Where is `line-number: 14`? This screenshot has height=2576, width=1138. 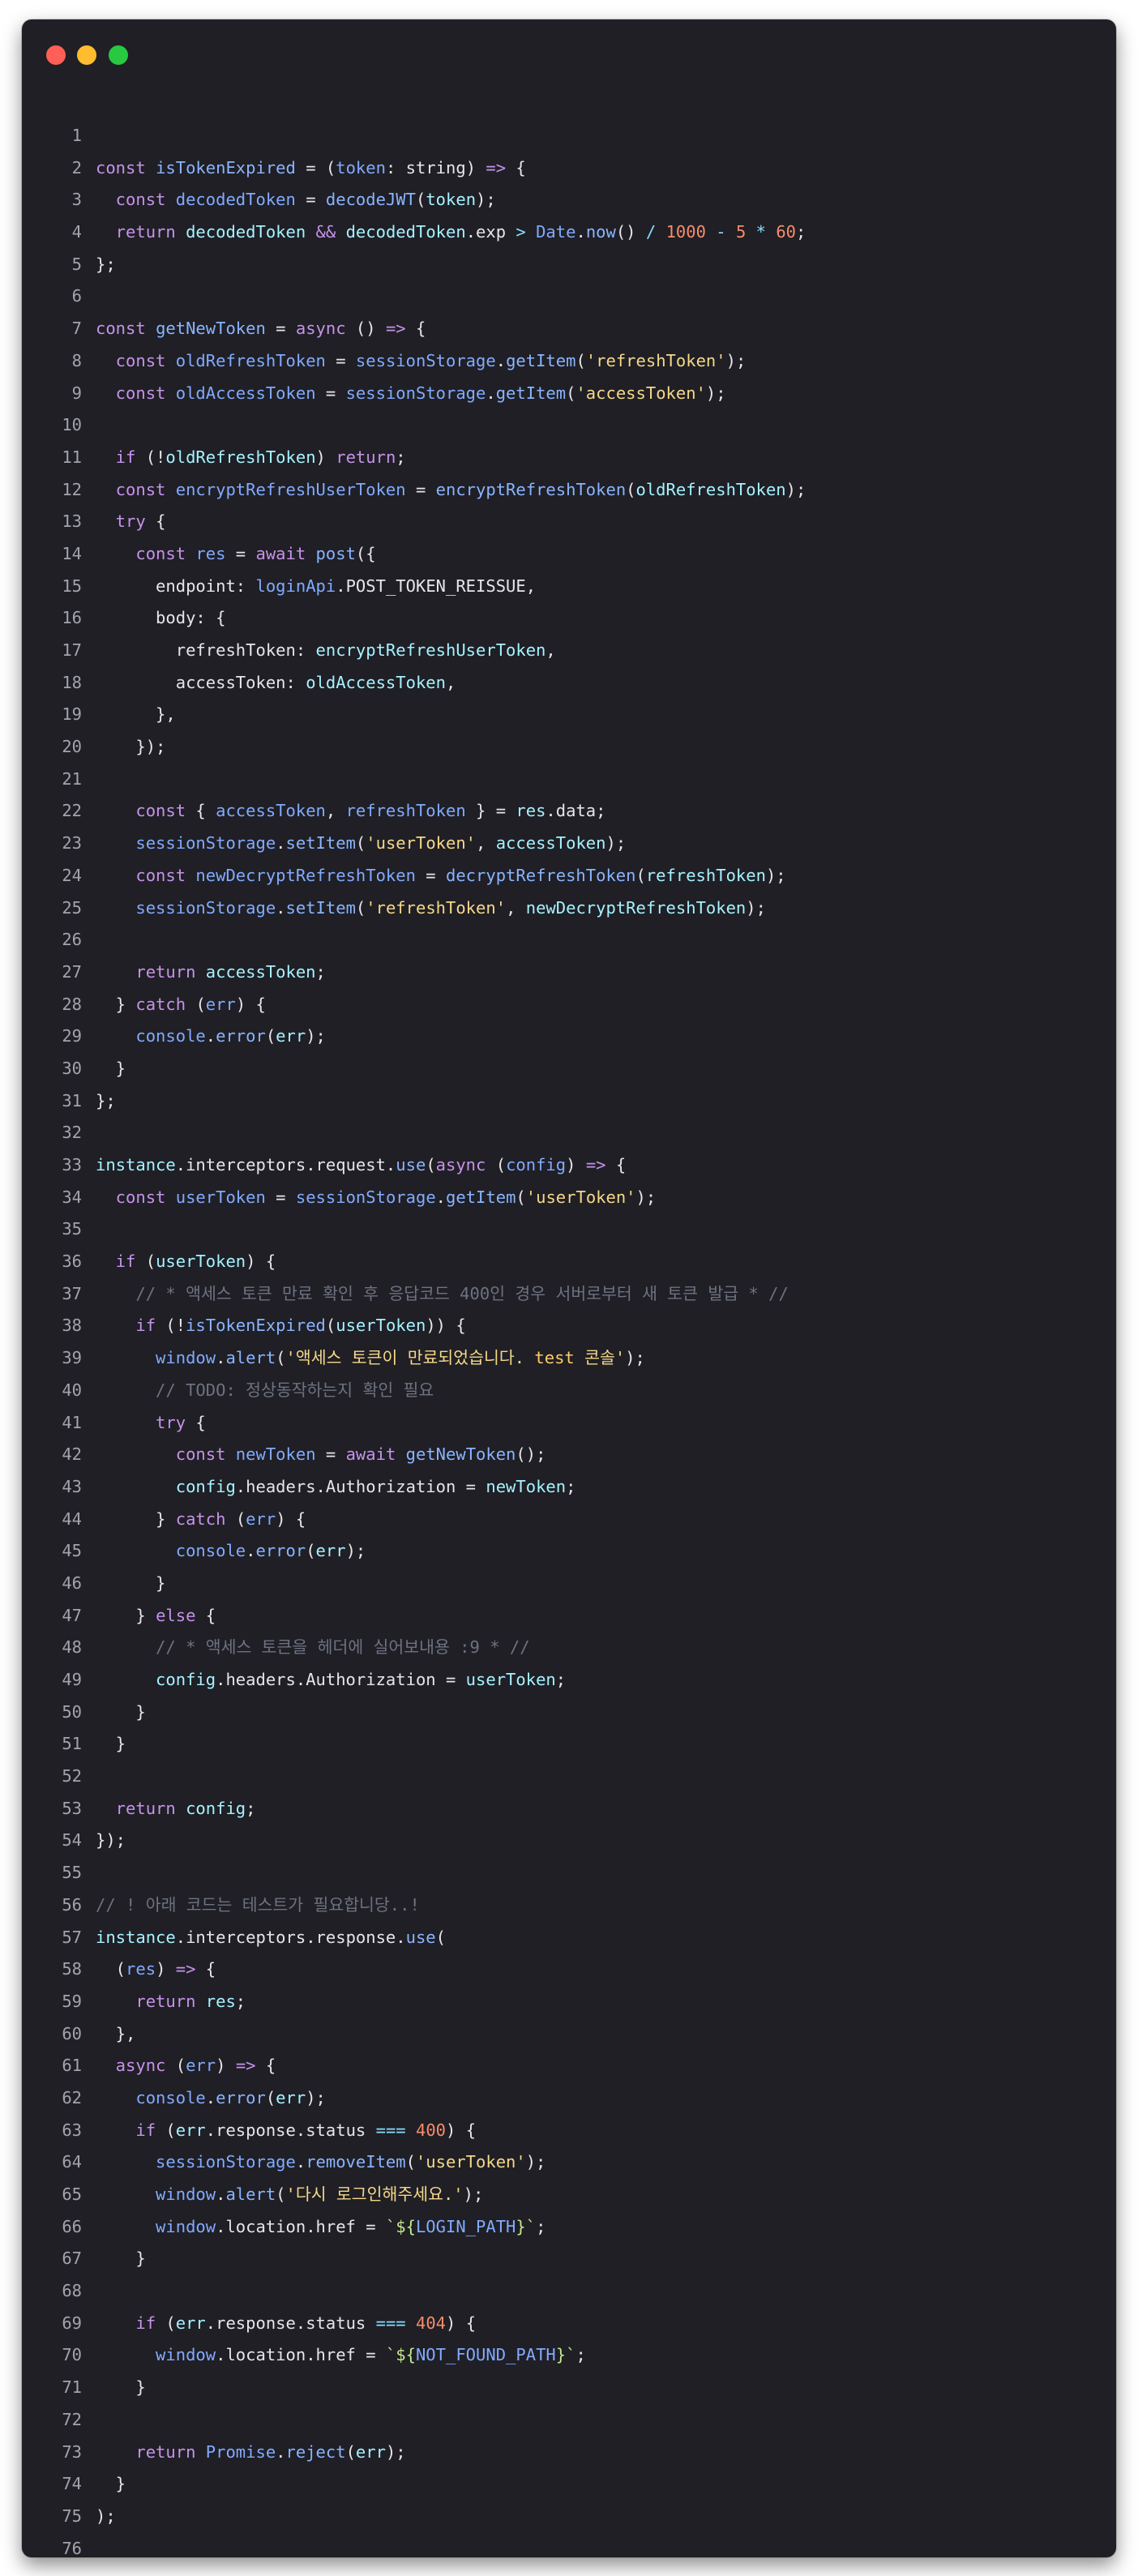
line-number: 14 is located at coordinates (72, 553).